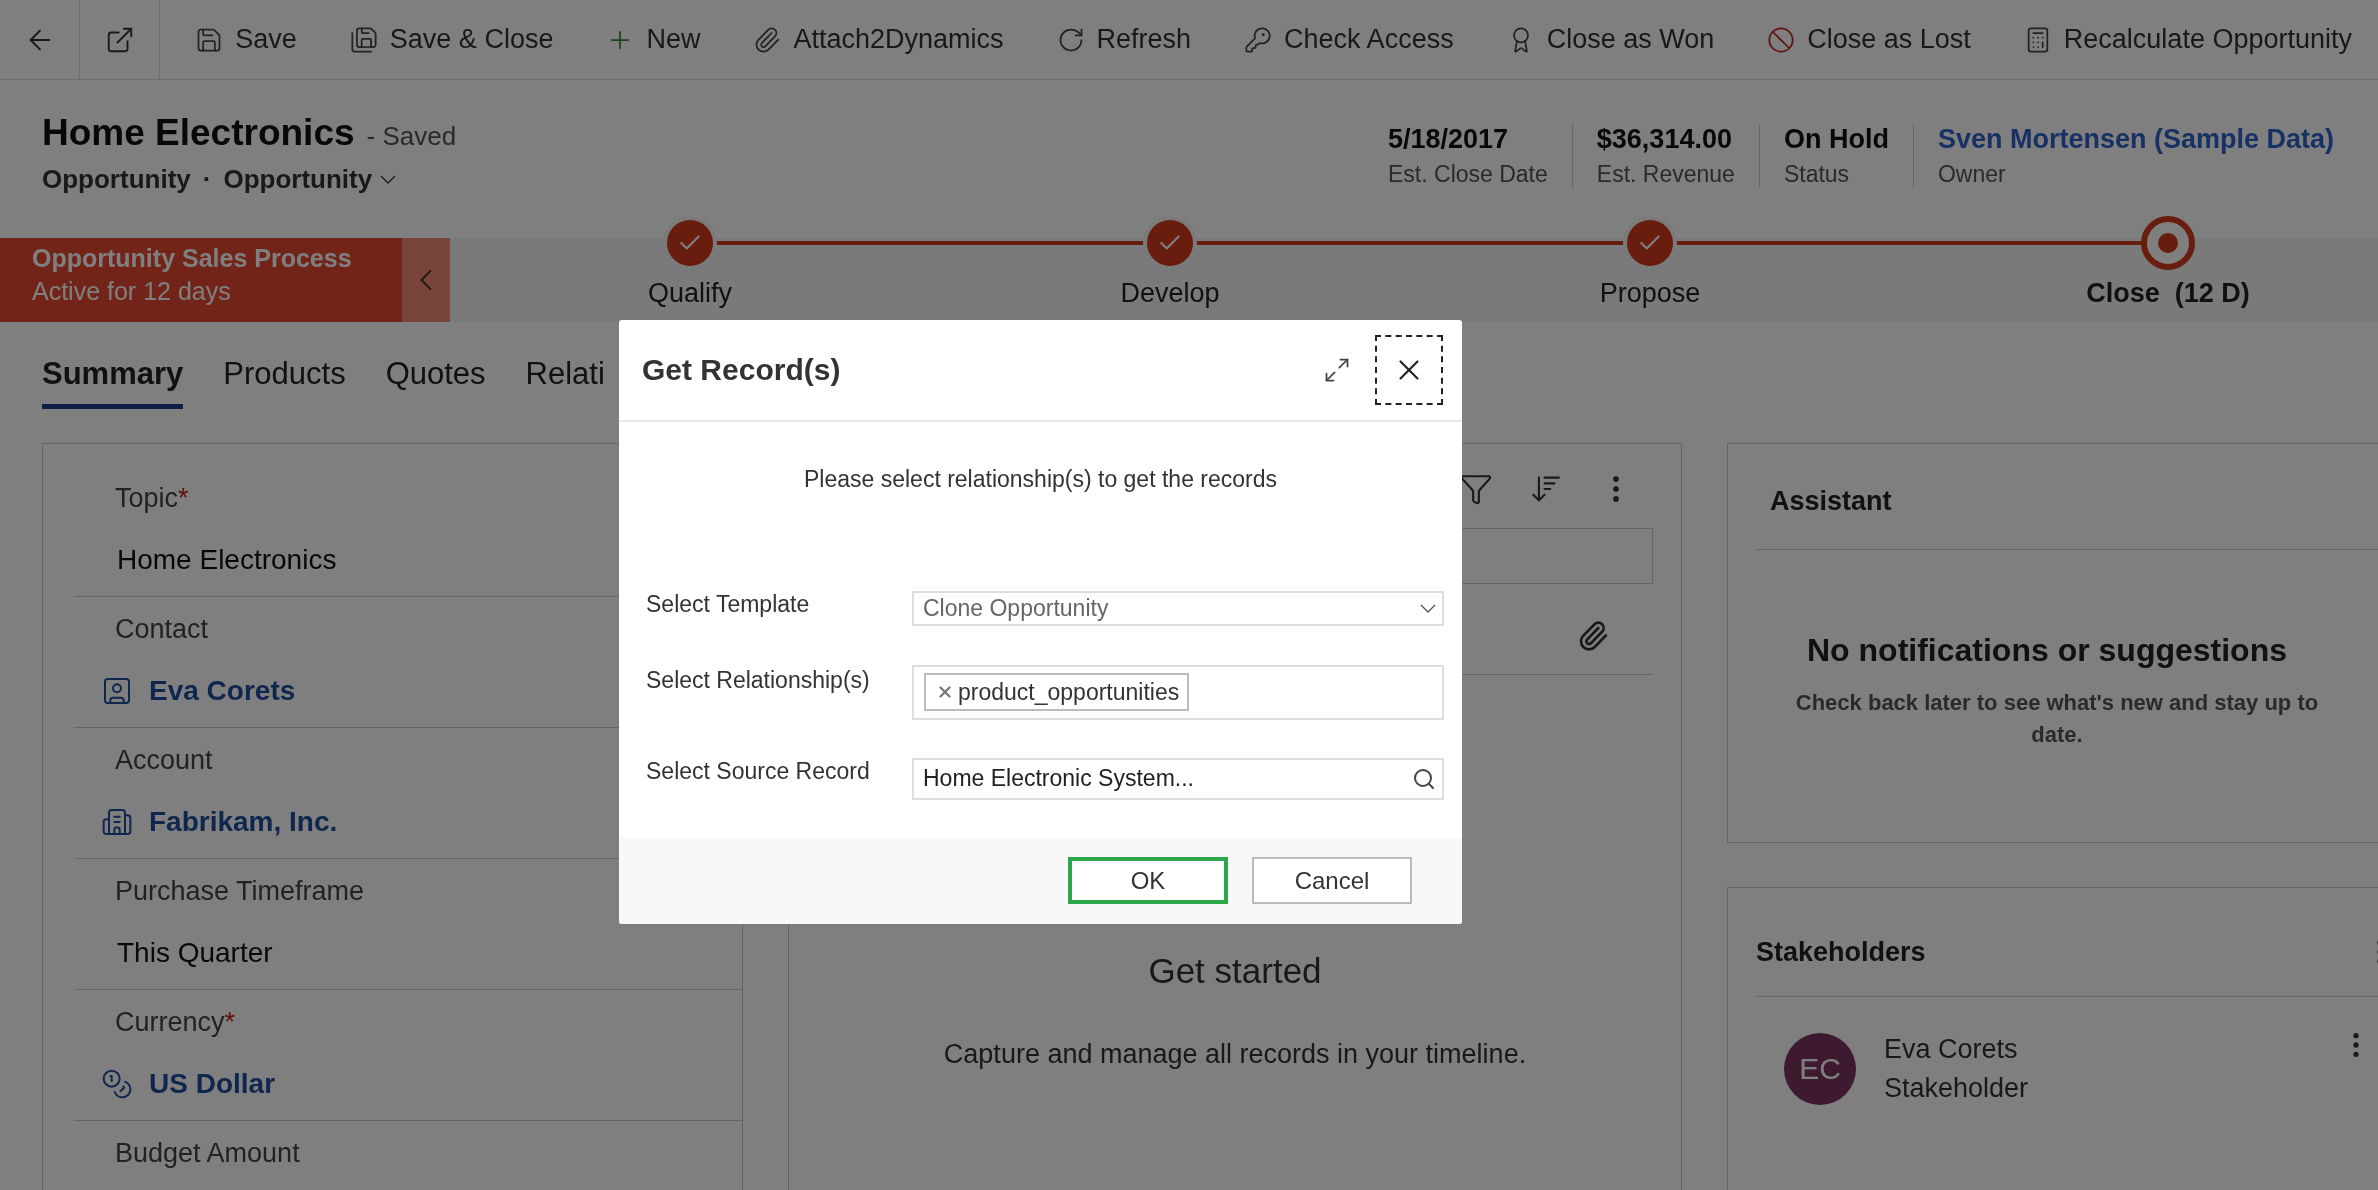 This screenshot has width=2378, height=1190. Describe the element at coordinates (1449, 139) in the screenshot. I see `metric-value: 5/18/2017` at that location.